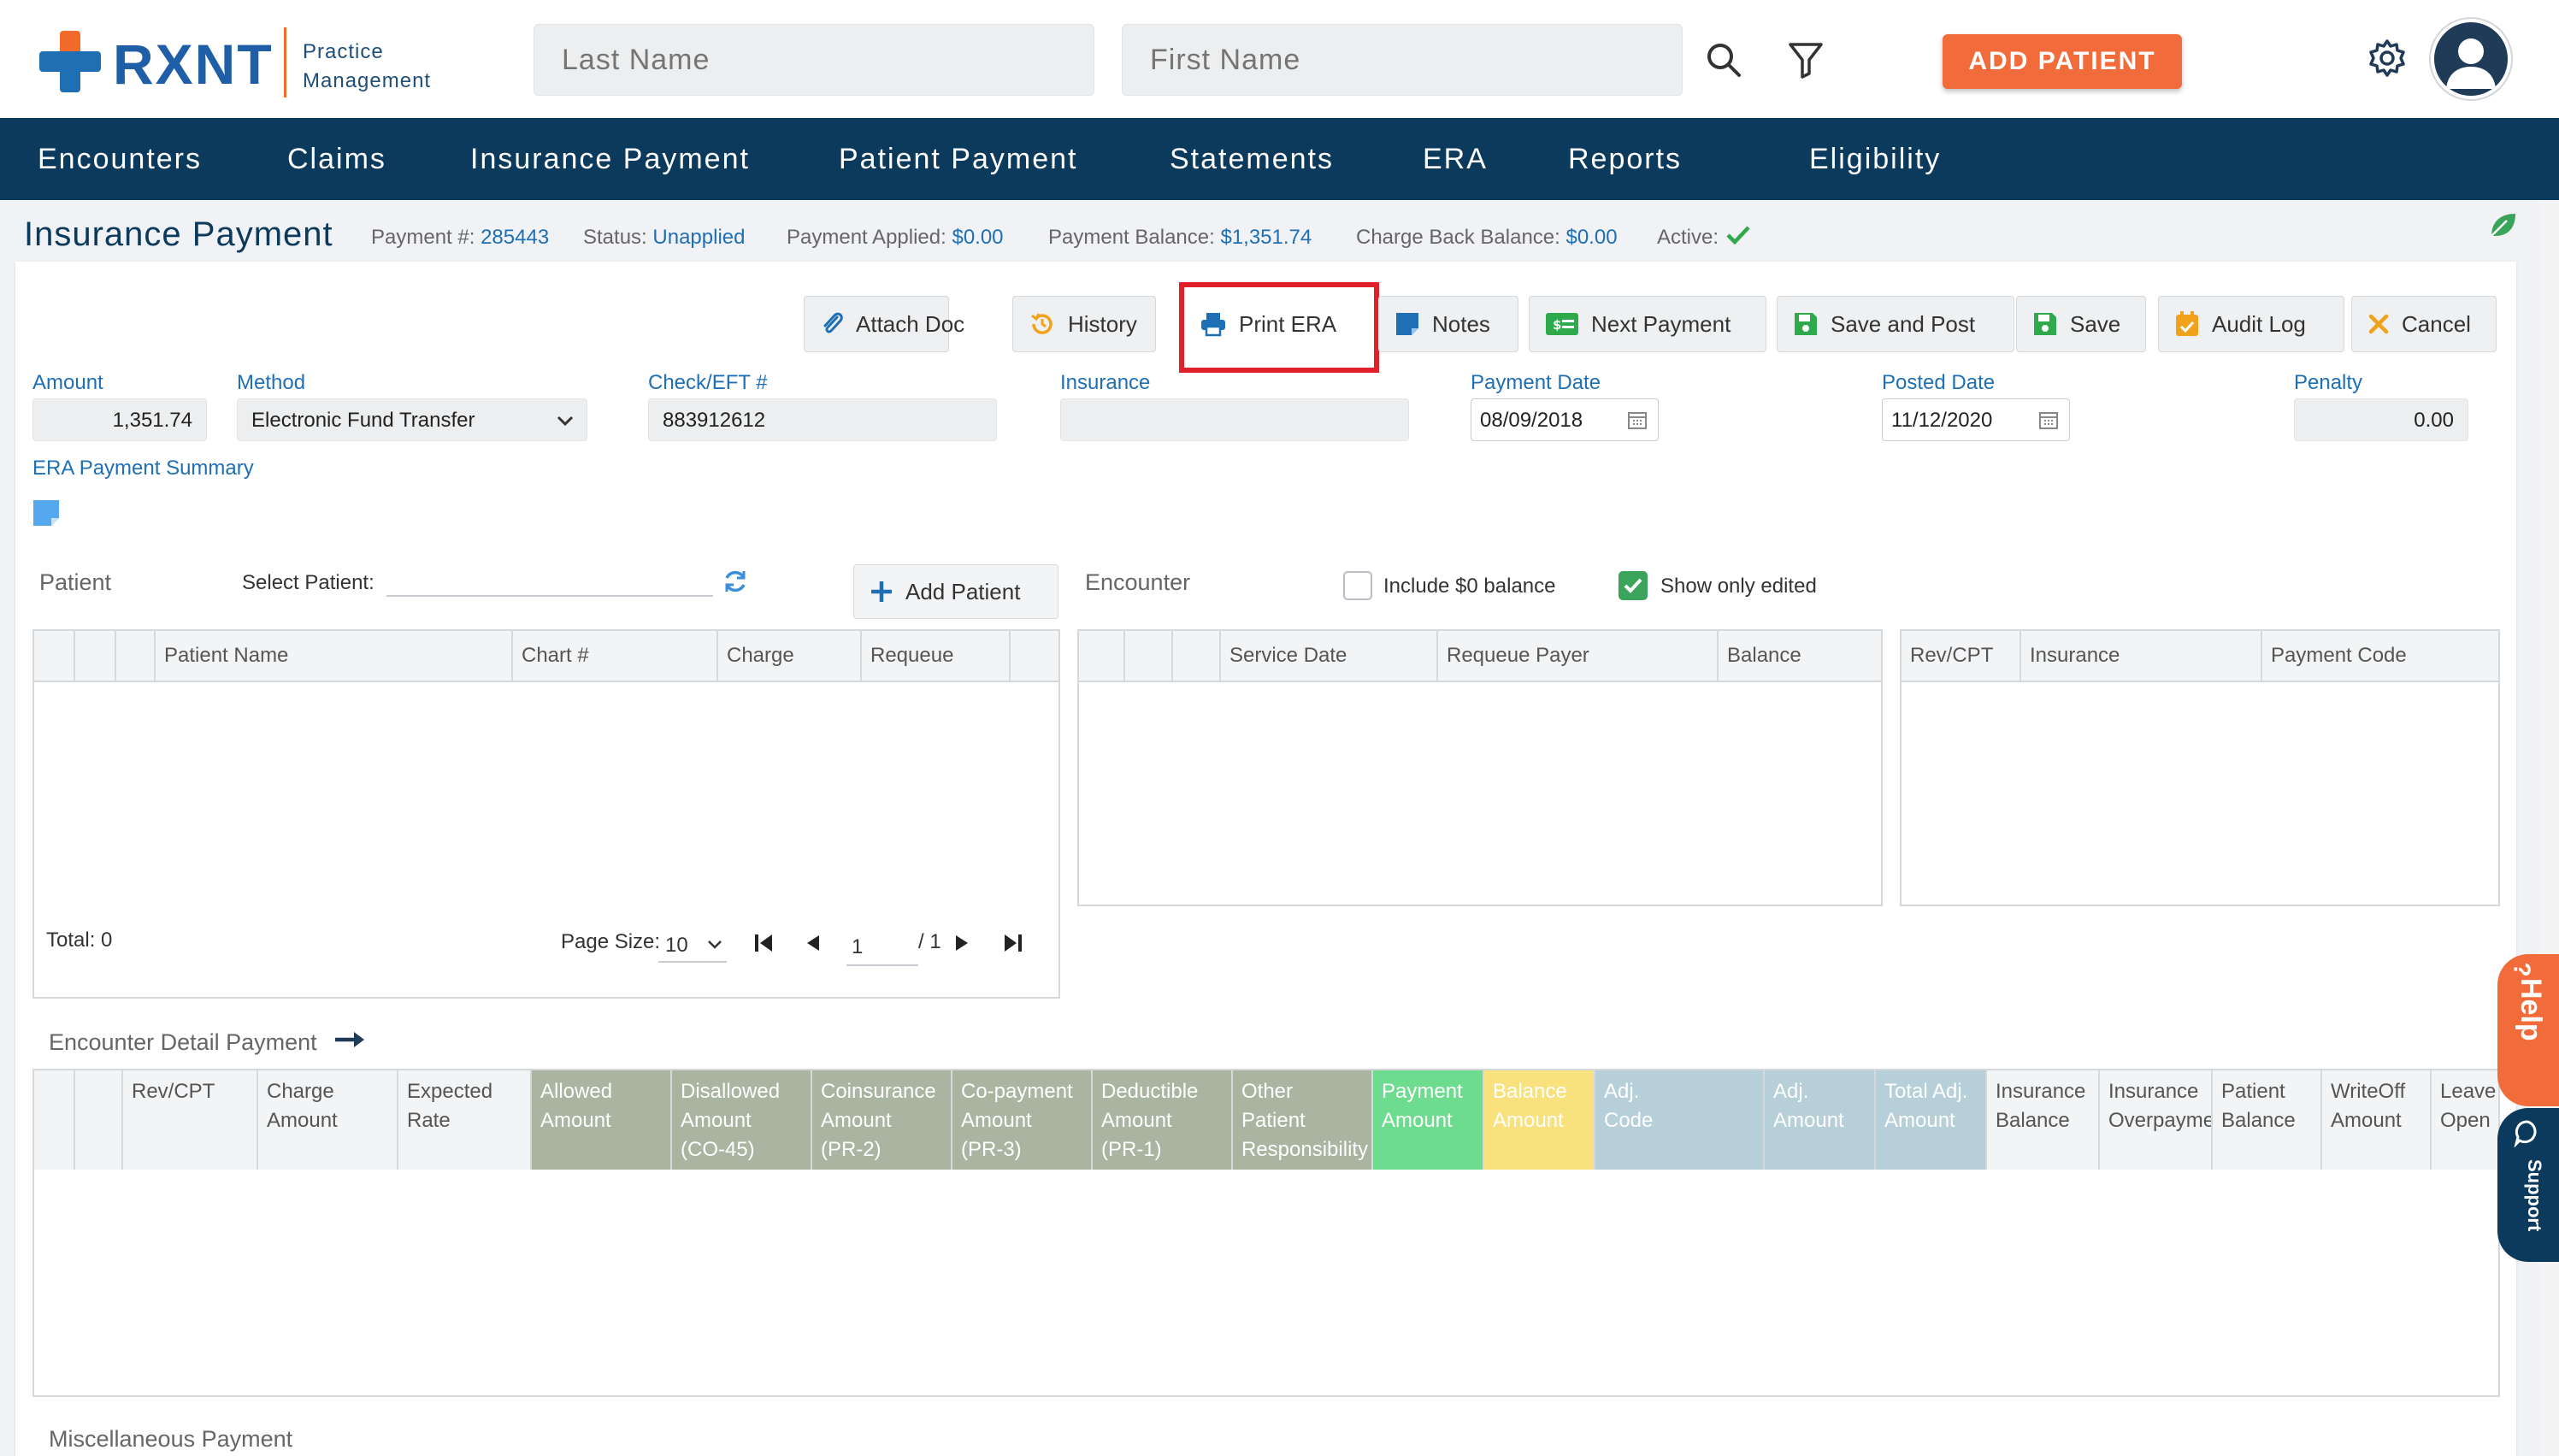  What do you see at coordinates (1252, 159) in the screenshot?
I see `nav-statements: Statements` at bounding box center [1252, 159].